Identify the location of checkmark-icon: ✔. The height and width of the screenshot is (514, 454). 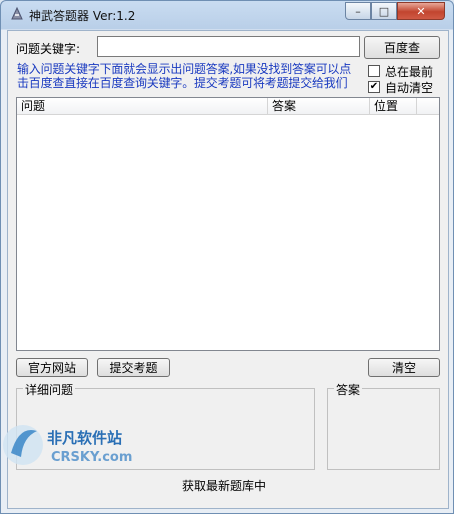
(374, 86).